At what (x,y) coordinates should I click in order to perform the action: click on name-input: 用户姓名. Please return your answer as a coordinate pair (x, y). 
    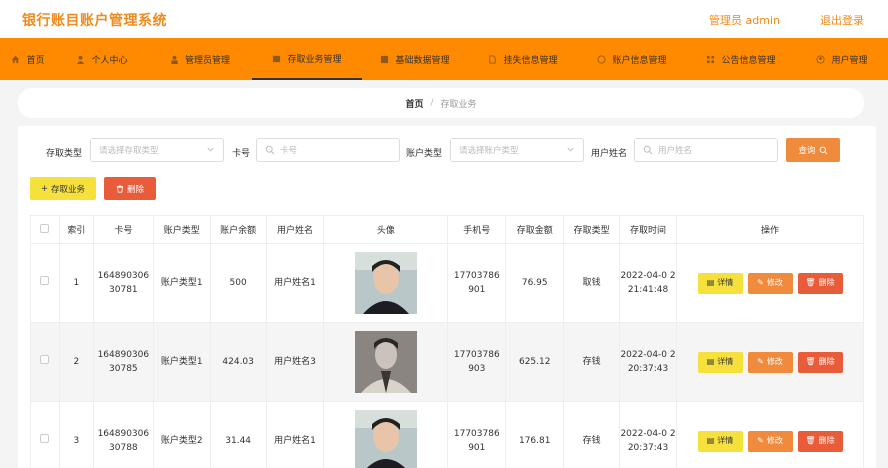
    Looking at the image, I should click on (706, 150).